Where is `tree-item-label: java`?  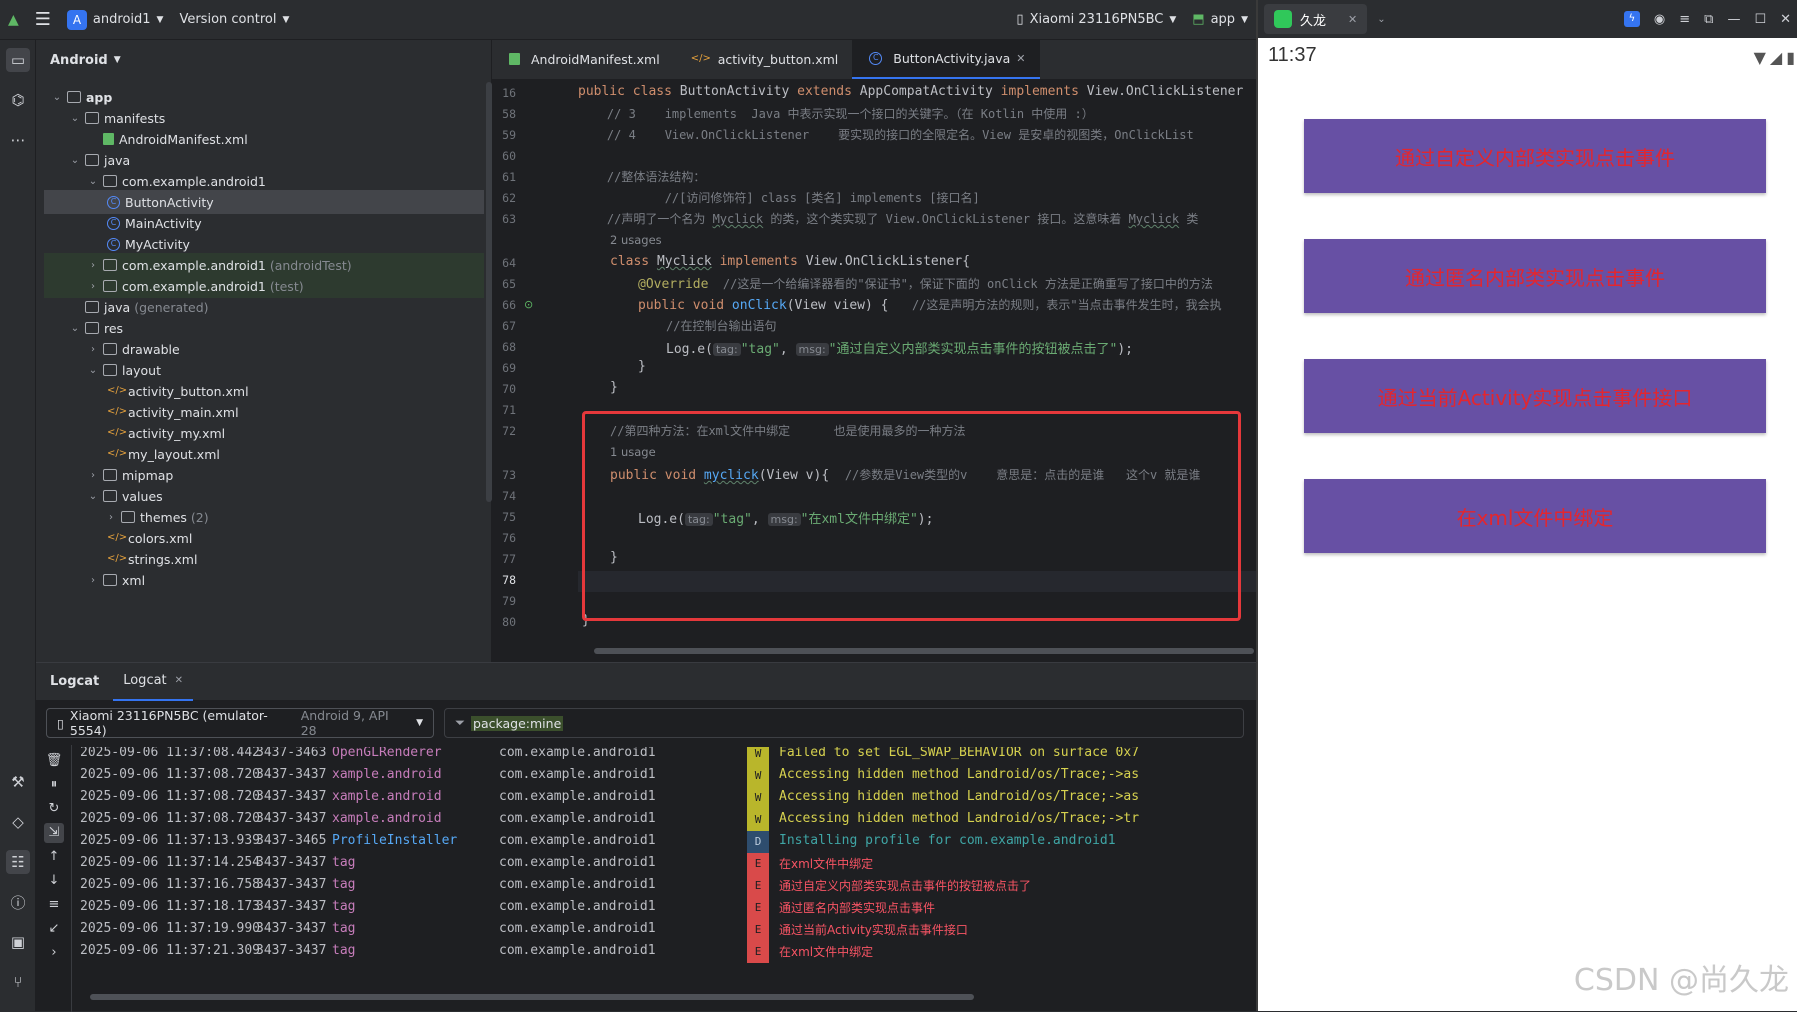
tree-item-label: java is located at coordinates (117, 307).